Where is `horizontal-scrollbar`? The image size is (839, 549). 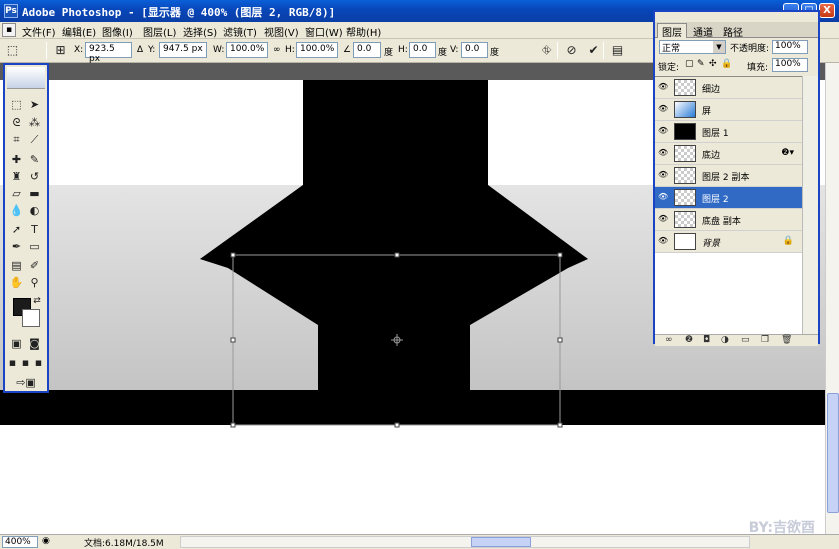 horizontal-scrollbar is located at coordinates (465, 542).